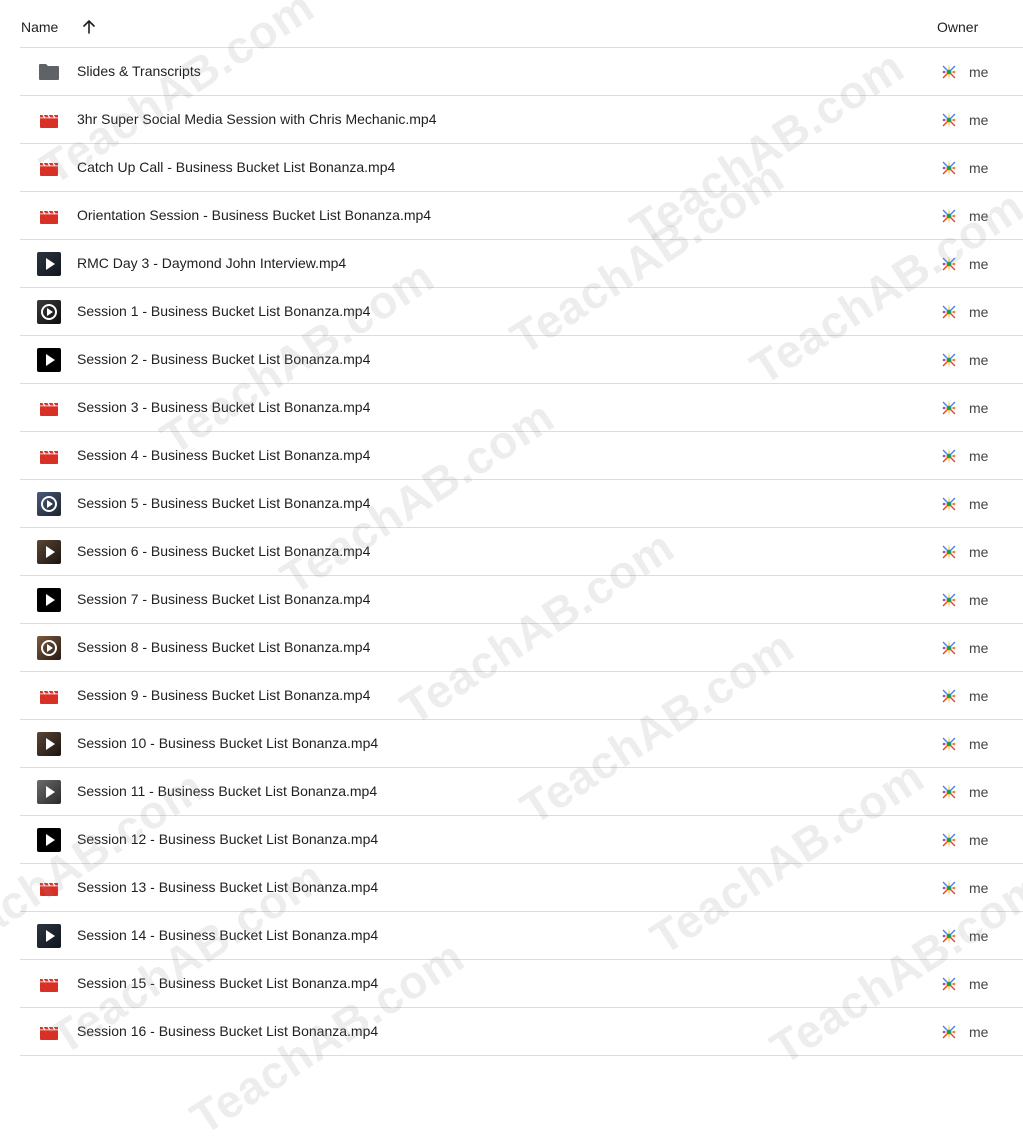 The image size is (1023, 1145). I want to click on owner-column-header: Owner, so click(957, 27).